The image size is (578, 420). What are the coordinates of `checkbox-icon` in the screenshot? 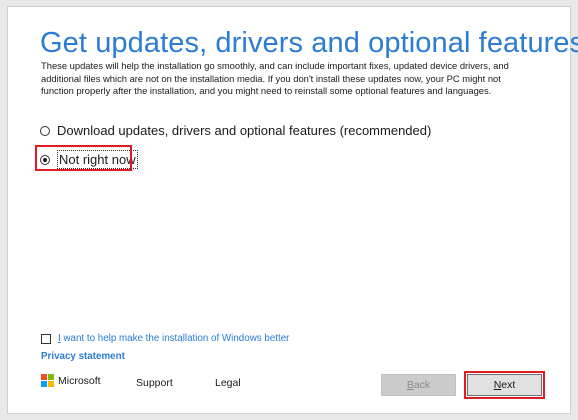 It's located at (46, 338).